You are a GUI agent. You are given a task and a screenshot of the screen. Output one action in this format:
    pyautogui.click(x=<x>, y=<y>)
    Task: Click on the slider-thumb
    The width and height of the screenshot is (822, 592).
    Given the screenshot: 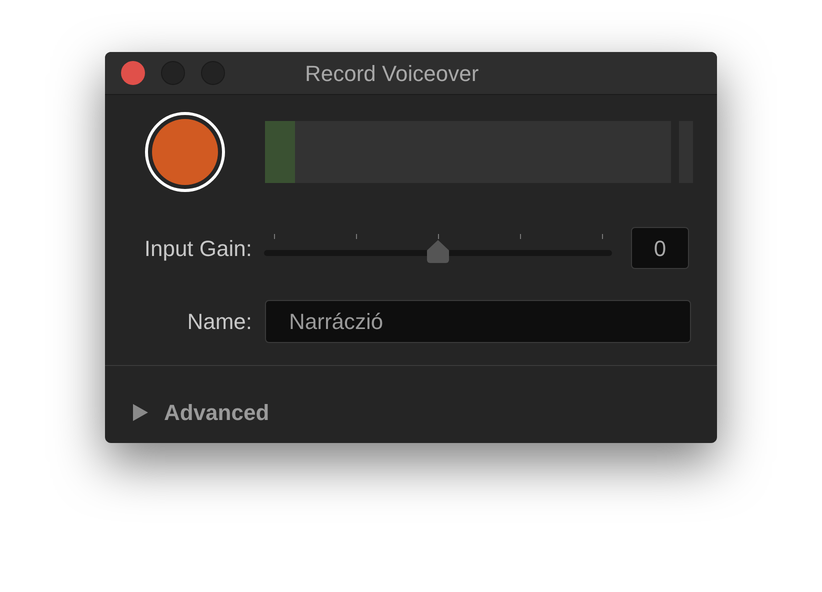 What is the action you would take?
    pyautogui.click(x=438, y=251)
    